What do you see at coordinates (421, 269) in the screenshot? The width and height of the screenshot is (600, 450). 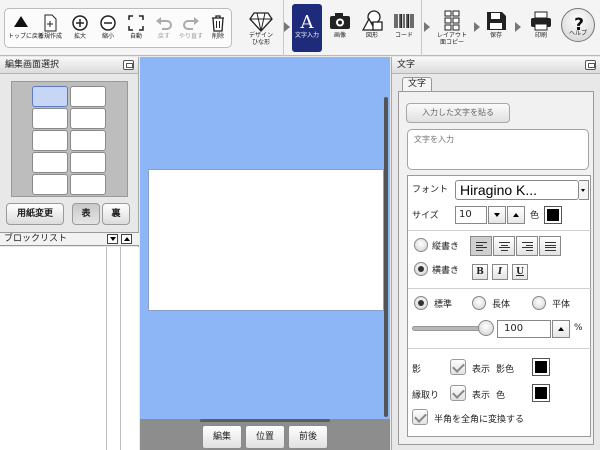 I see `horizontal-writing-radio` at bounding box center [421, 269].